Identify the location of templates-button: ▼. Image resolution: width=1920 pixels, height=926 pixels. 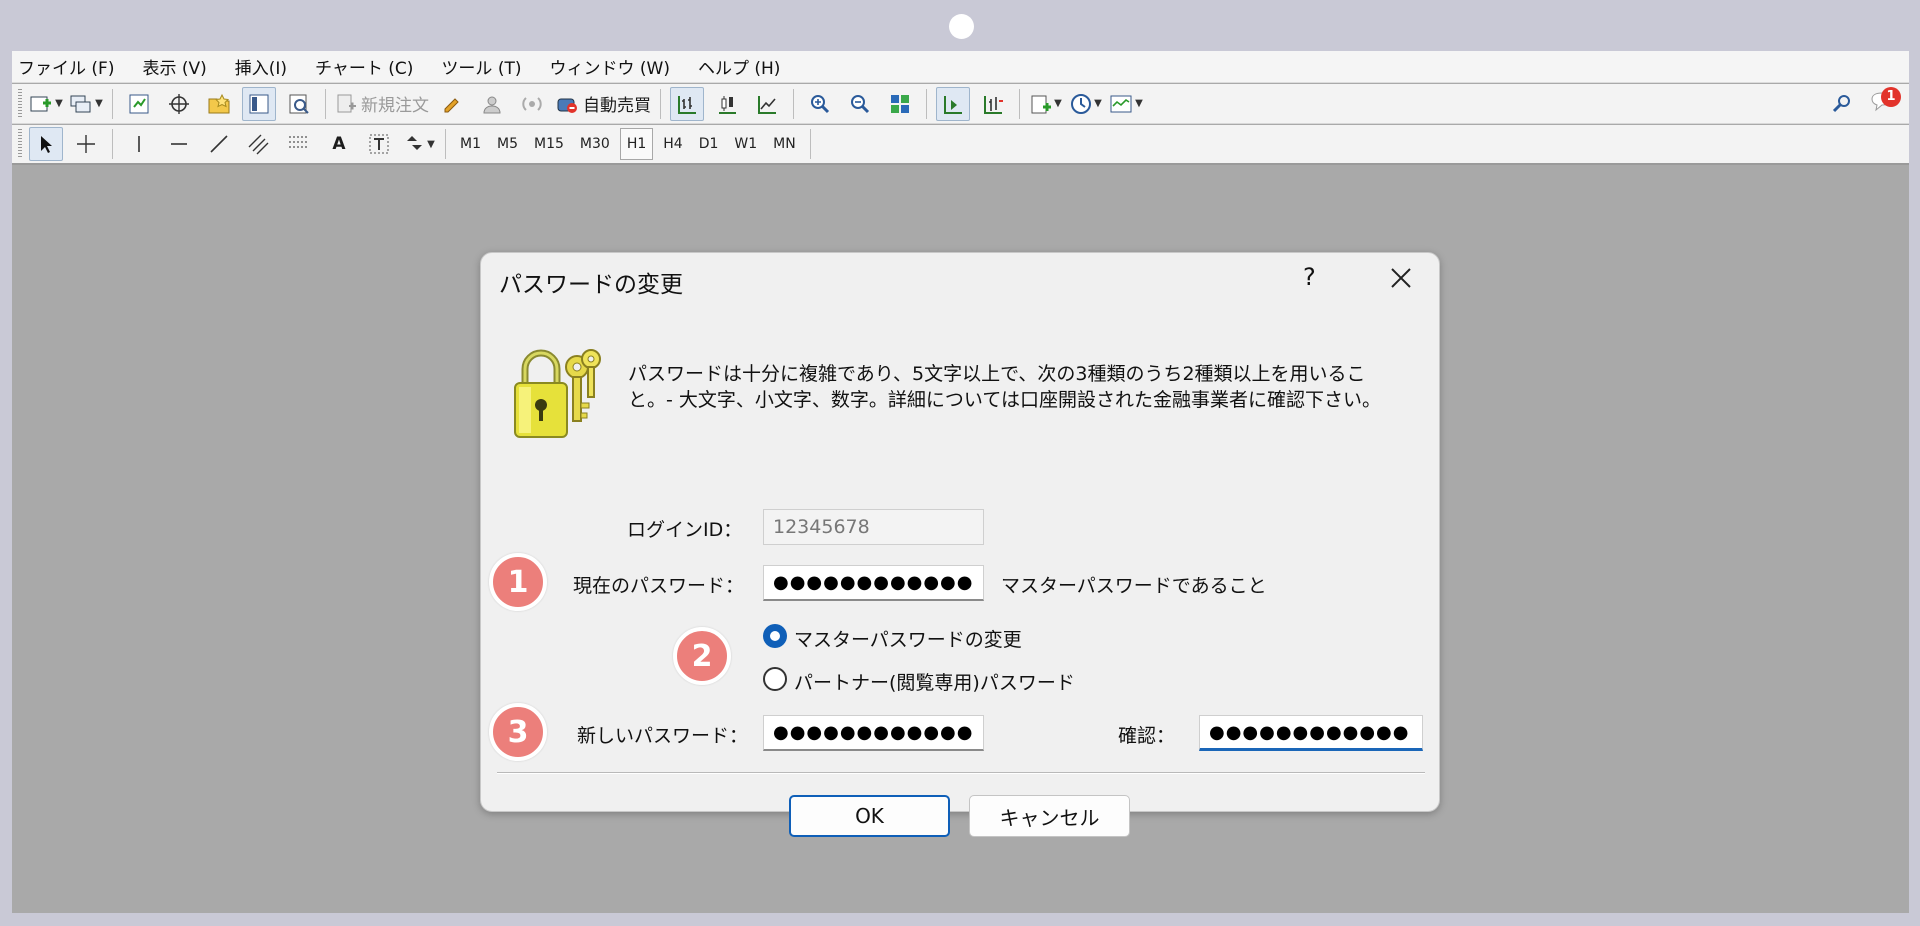
(1126, 104).